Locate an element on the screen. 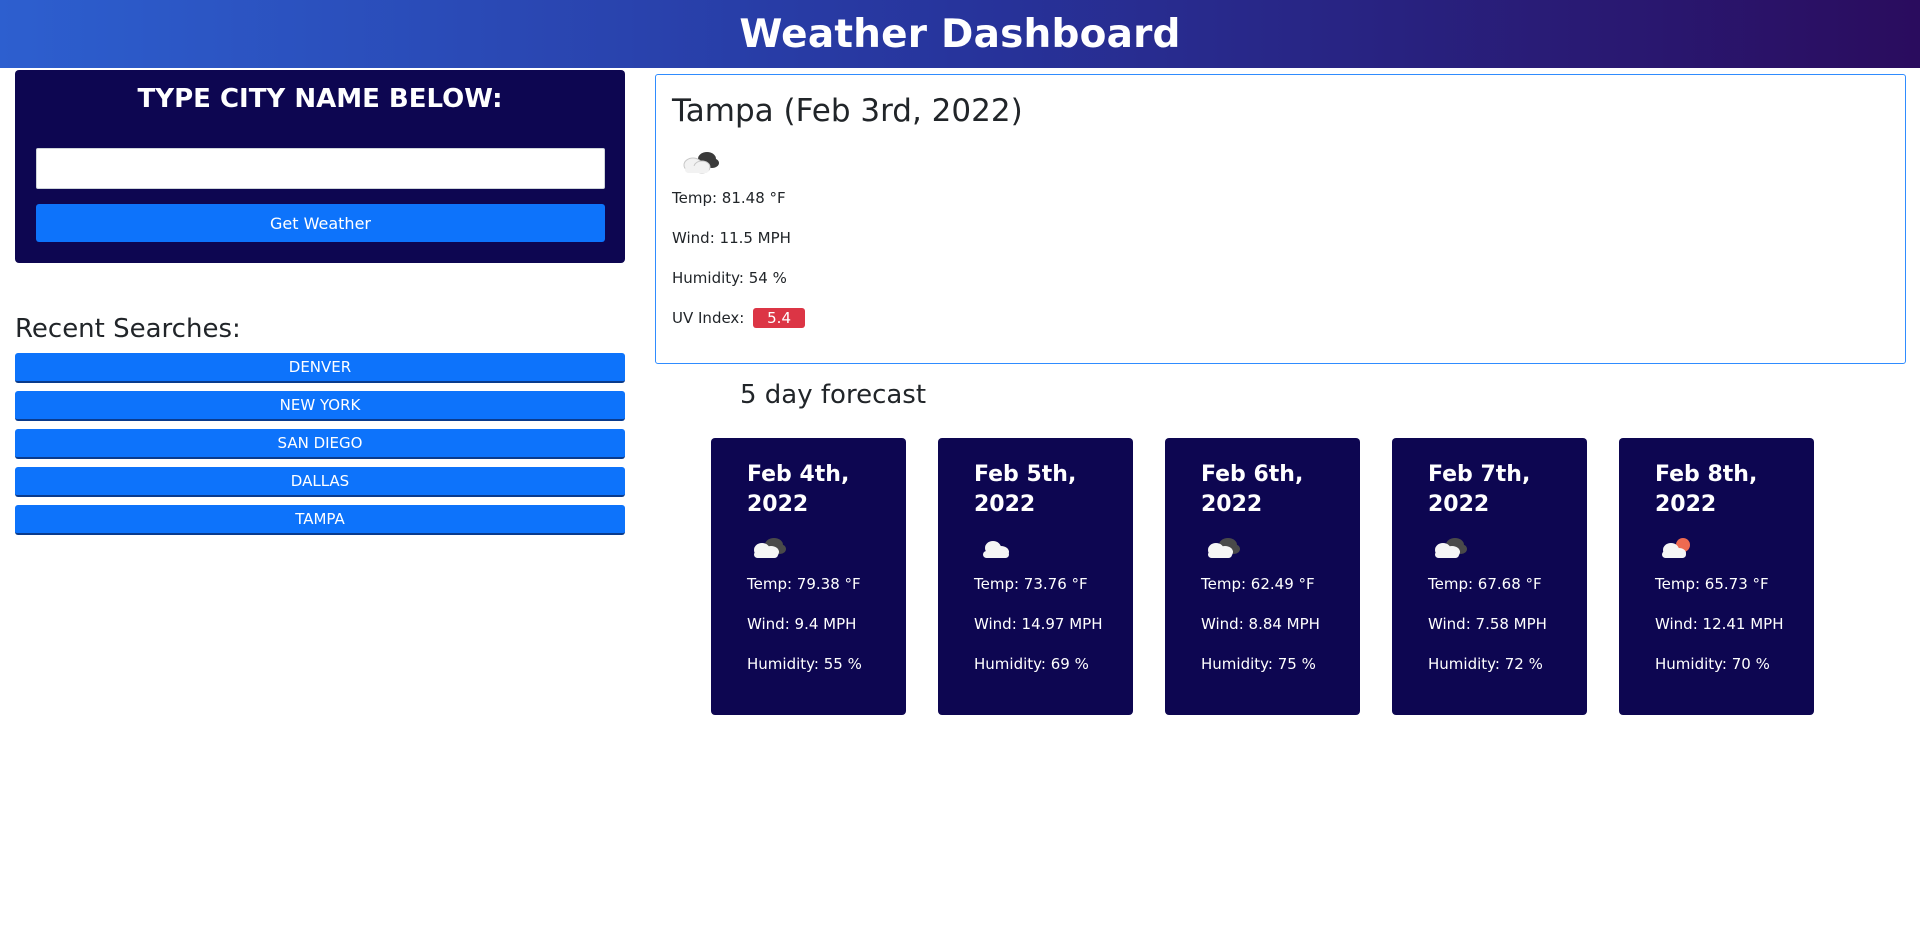 This screenshot has height=937, width=1920. forecast-date: Feb 8th, 2022 is located at coordinates (1706, 489).